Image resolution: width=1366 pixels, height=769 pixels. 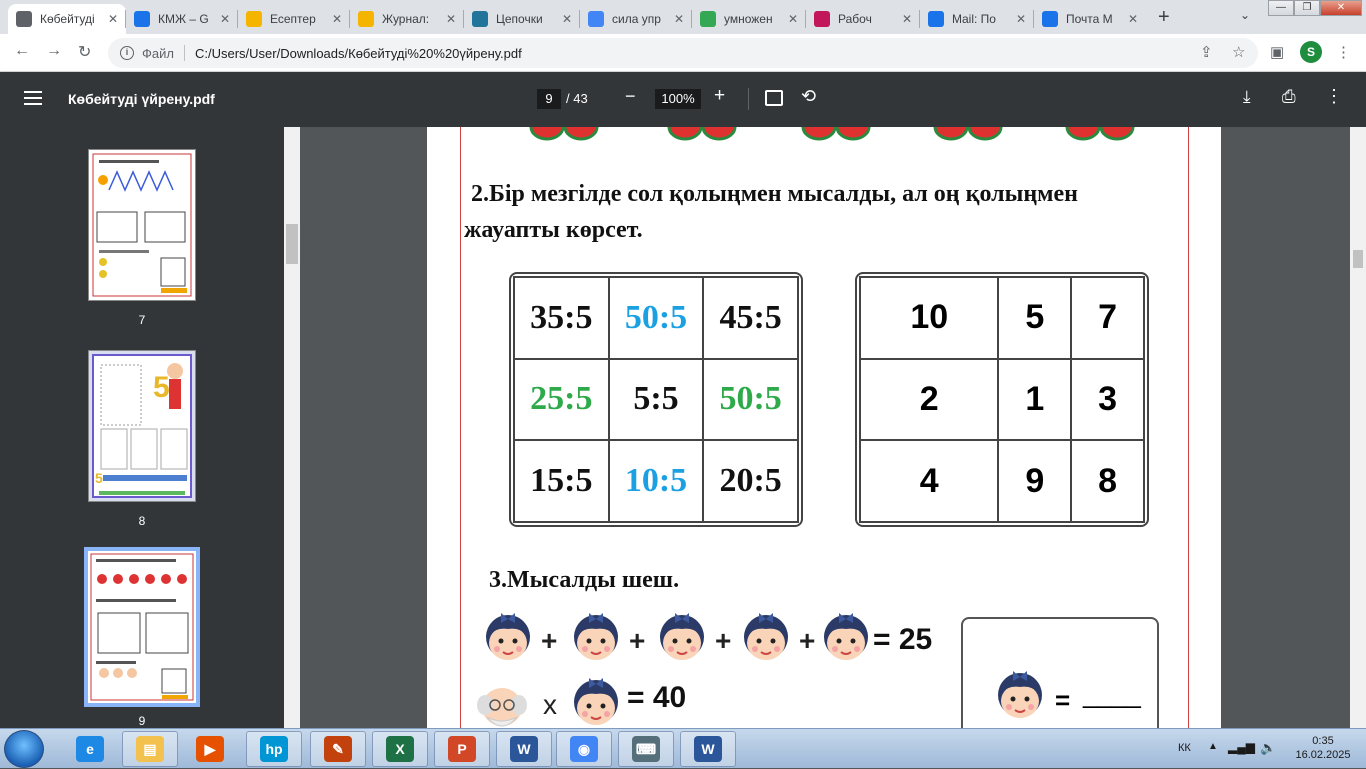 I want to click on task3-heading: 3.Мысалды шеш., so click(x=584, y=580).